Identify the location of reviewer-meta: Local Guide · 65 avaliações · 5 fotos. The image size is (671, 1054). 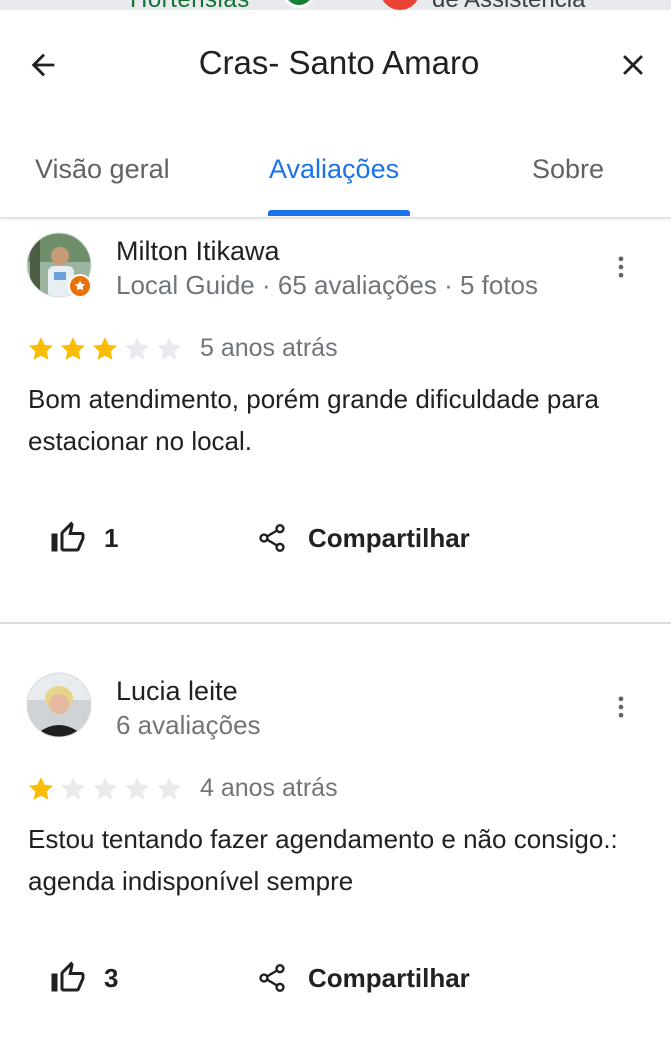
(327, 285).